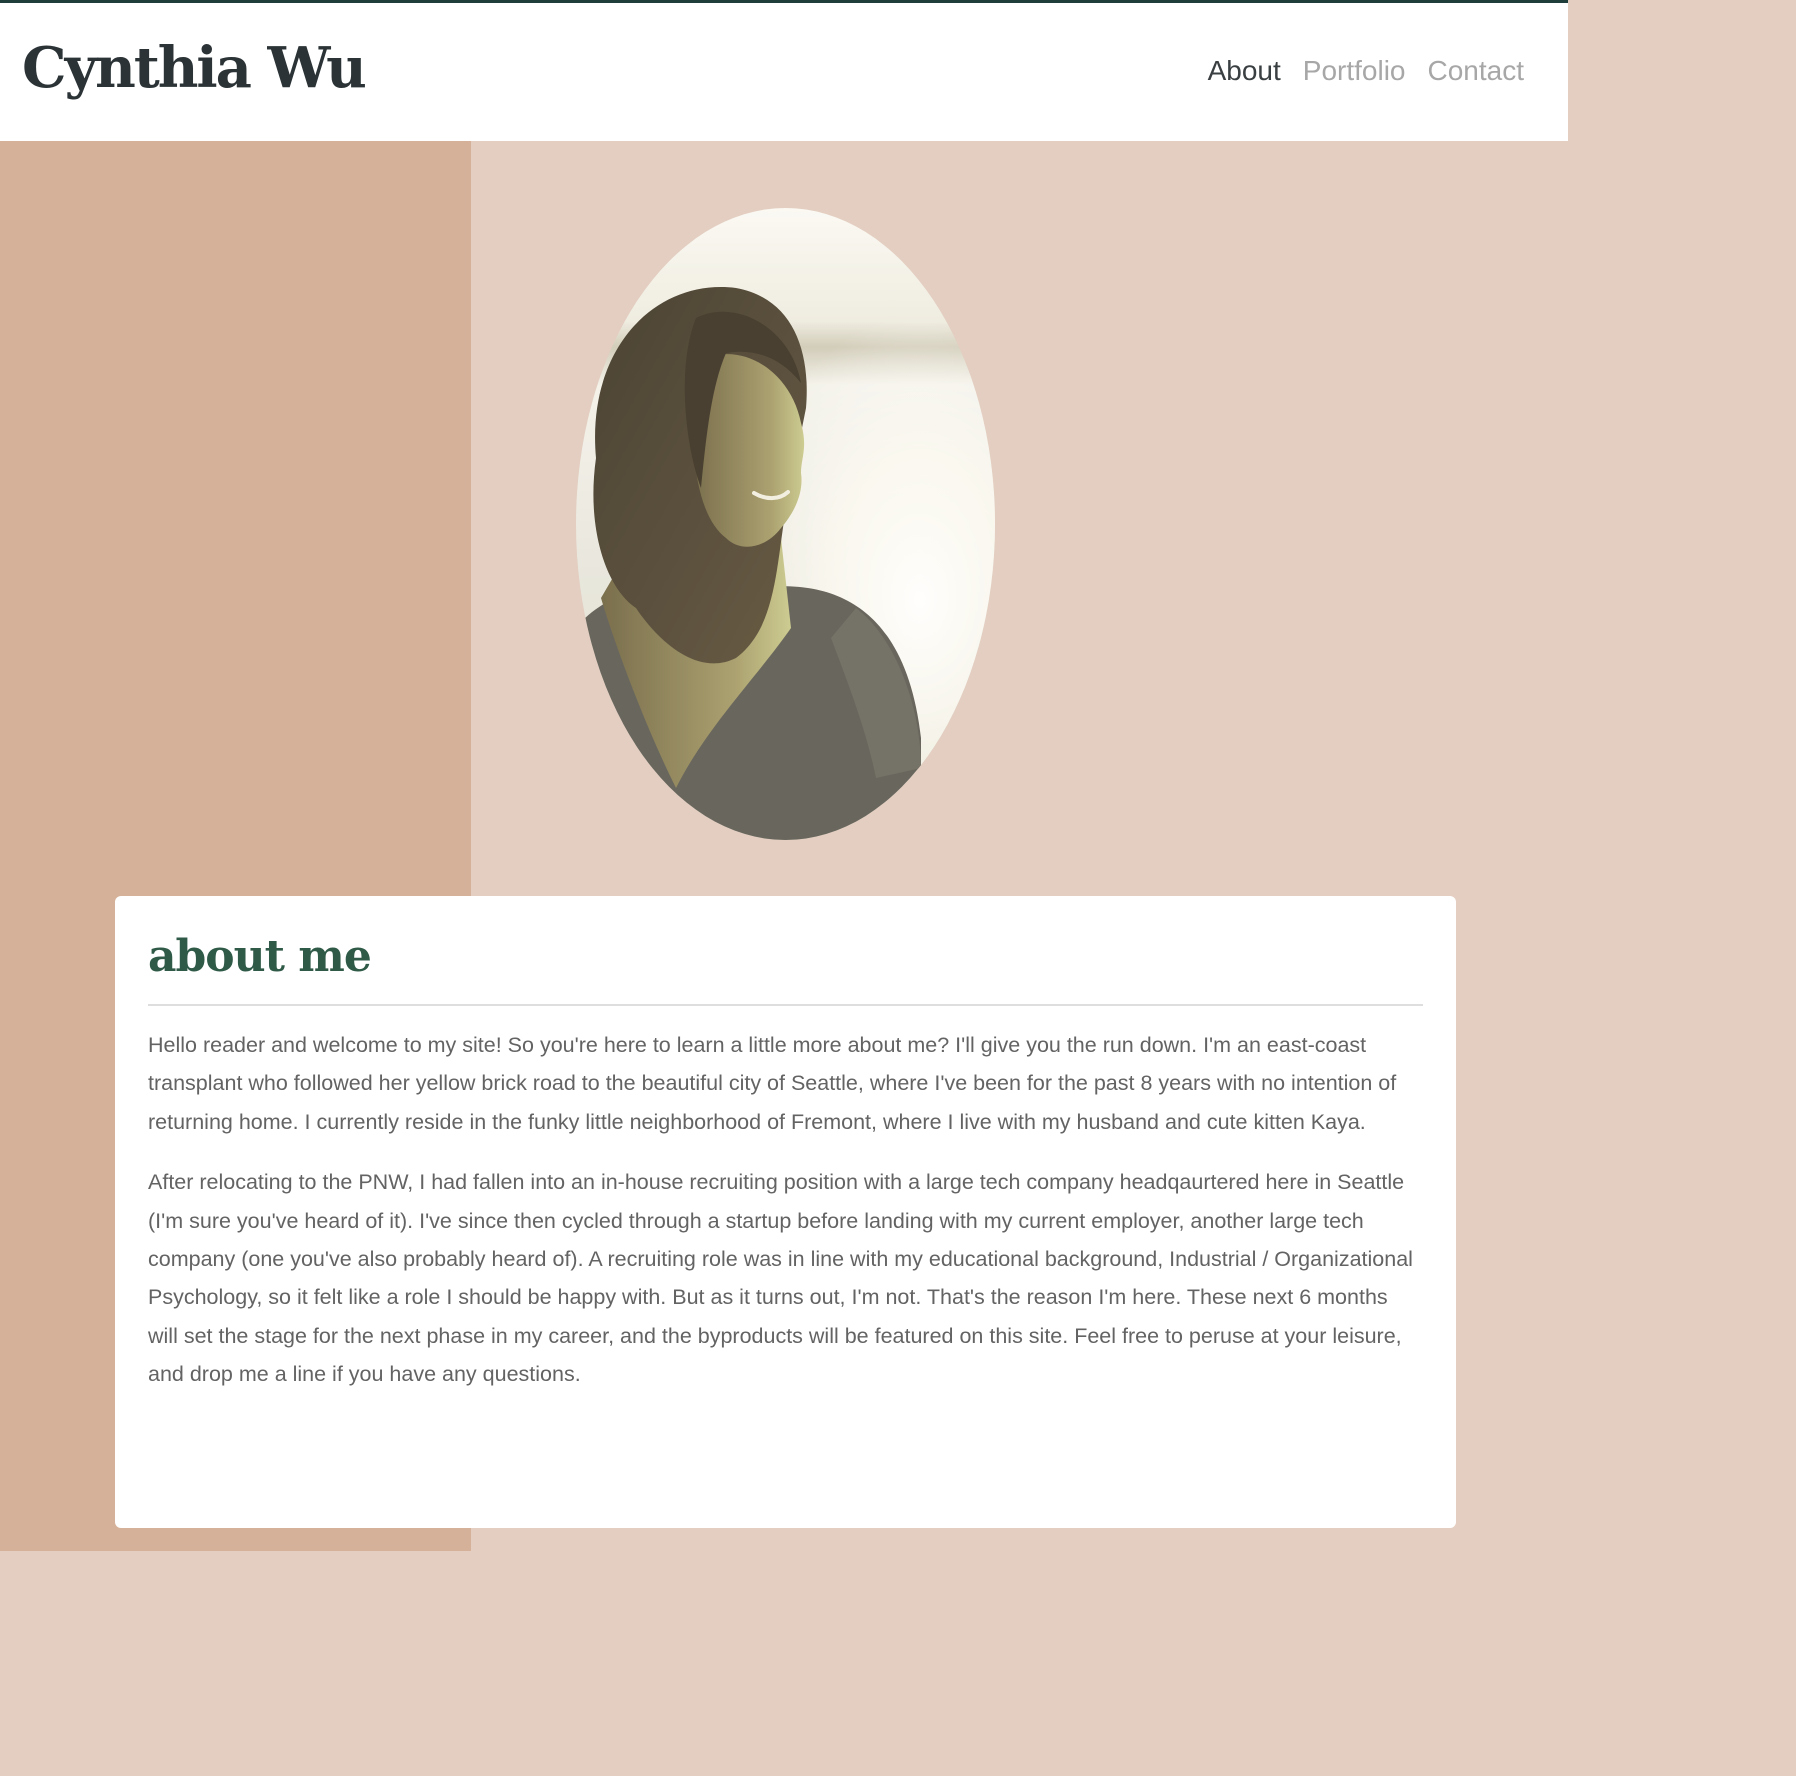  What do you see at coordinates (785, 524) in the screenshot?
I see `portrait-photo` at bounding box center [785, 524].